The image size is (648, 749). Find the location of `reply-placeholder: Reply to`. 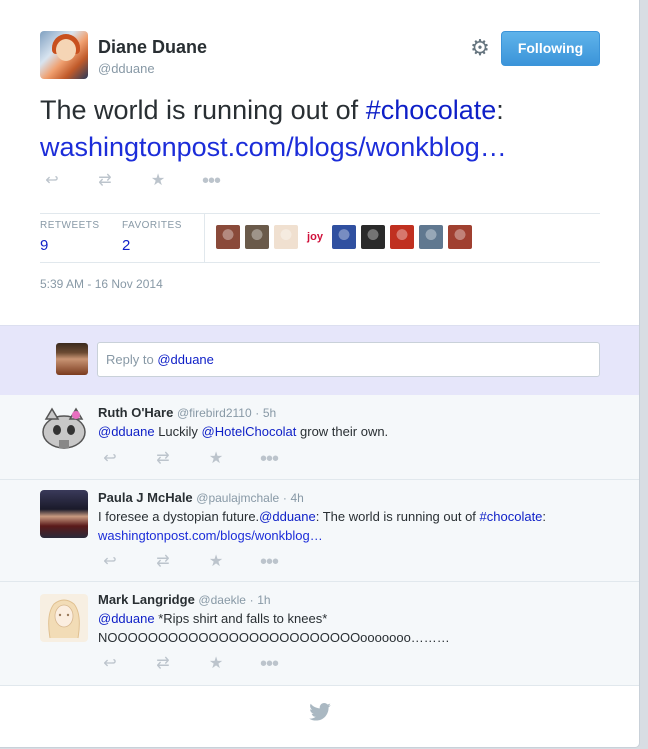

reply-placeholder: Reply to is located at coordinates (132, 359).